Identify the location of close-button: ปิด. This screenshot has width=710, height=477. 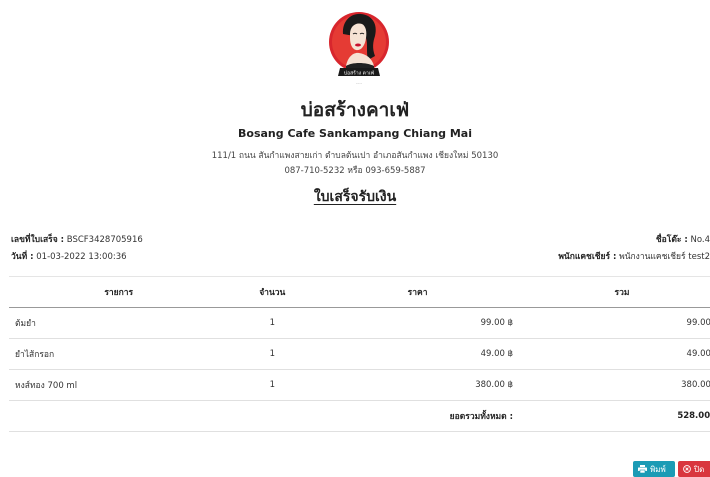
(694, 469).